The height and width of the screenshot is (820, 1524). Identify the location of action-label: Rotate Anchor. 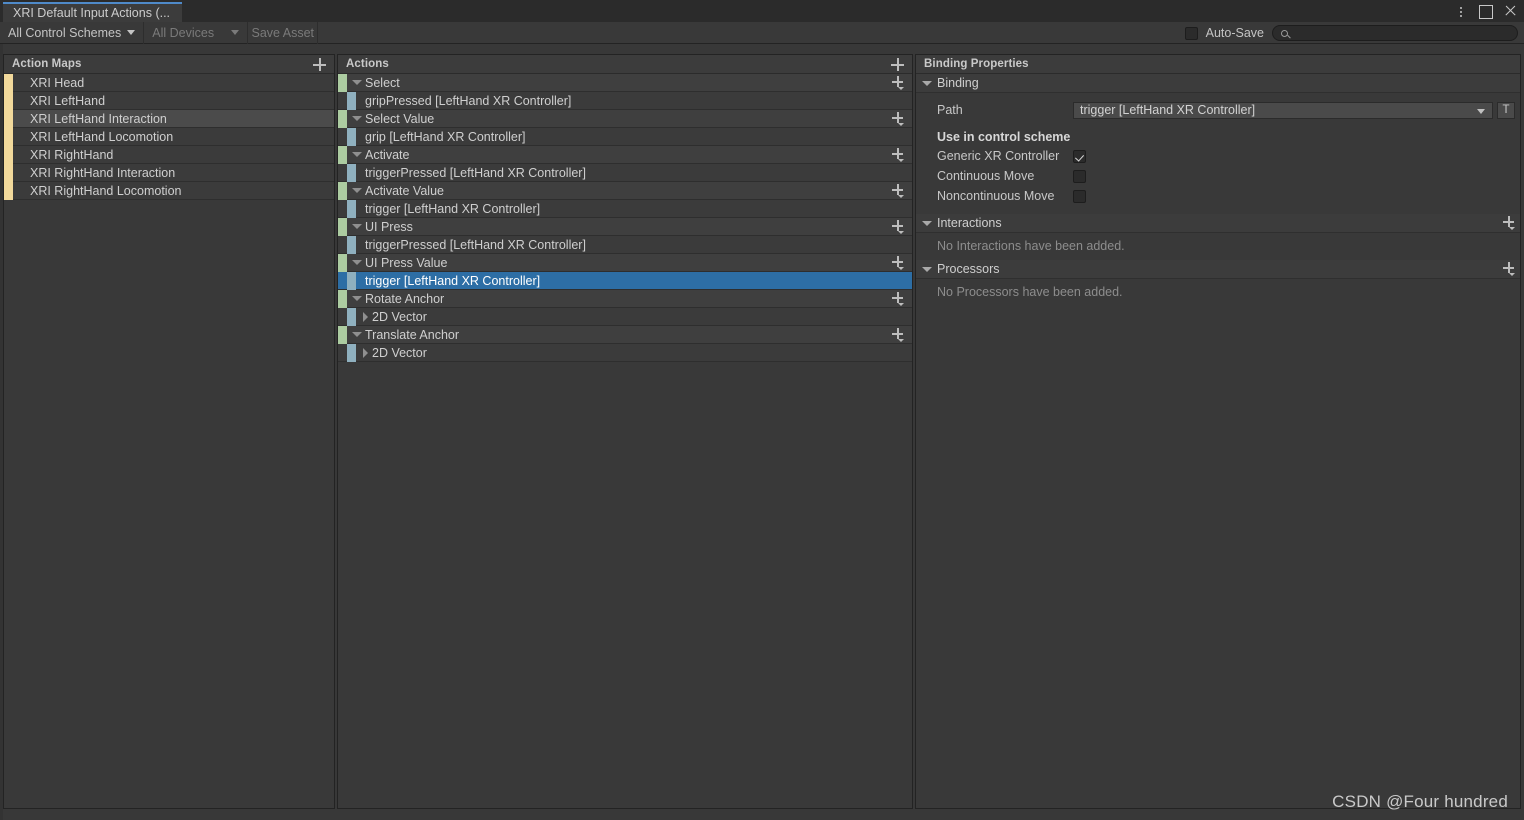
(405, 298).